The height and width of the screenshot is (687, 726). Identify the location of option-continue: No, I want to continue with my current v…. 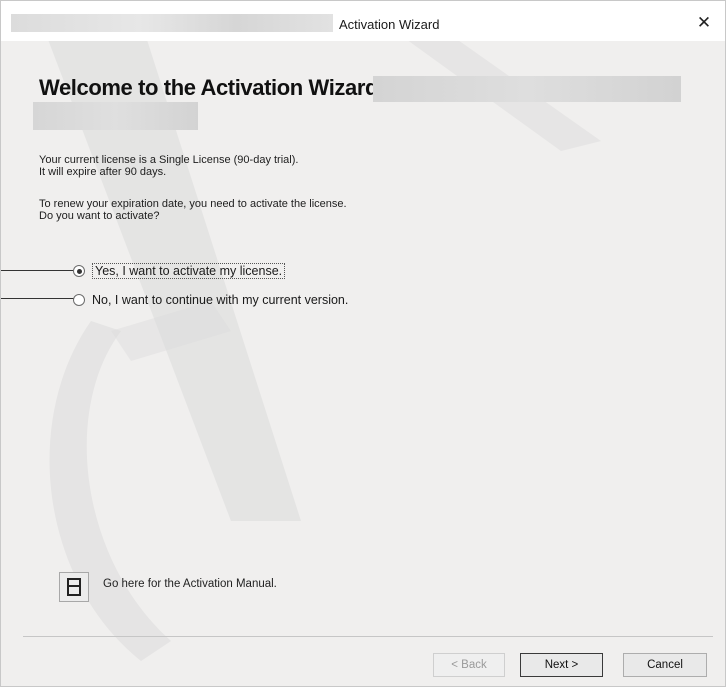
(210, 300).